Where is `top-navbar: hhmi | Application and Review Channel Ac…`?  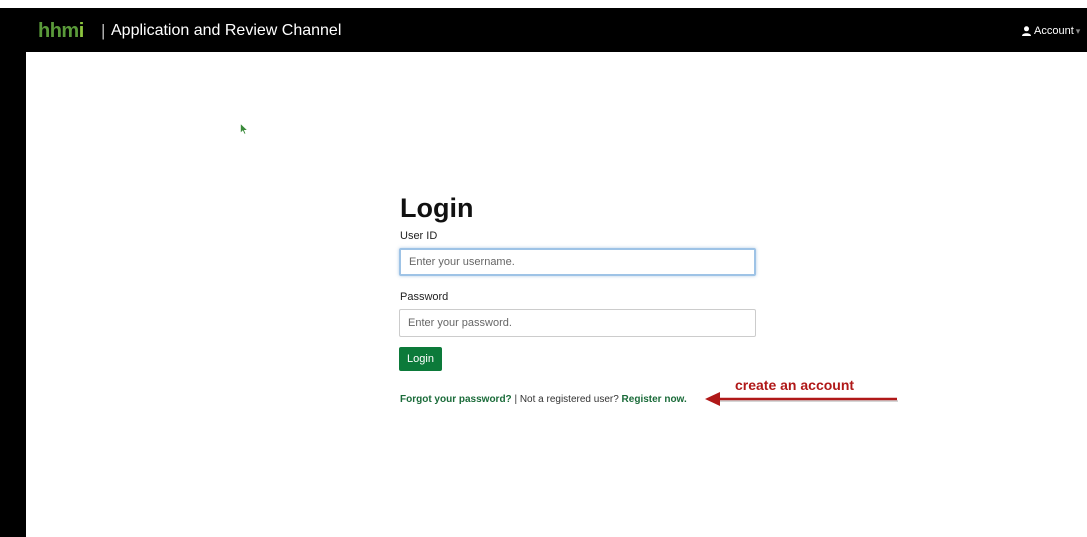 top-navbar: hhmi | Application and Review Channel Ac… is located at coordinates (556, 30).